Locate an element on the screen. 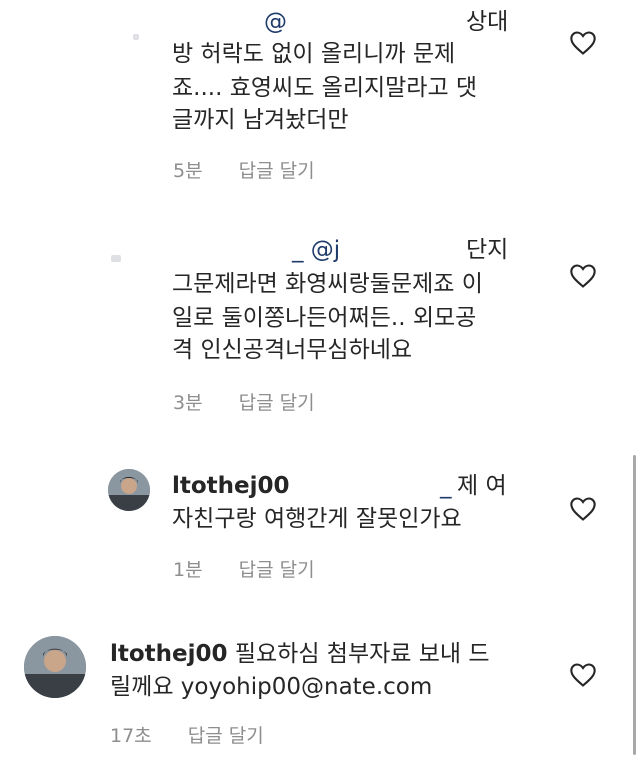  comment-line: 필요하심 첨부자료 보내 드 is located at coordinates (362, 654).